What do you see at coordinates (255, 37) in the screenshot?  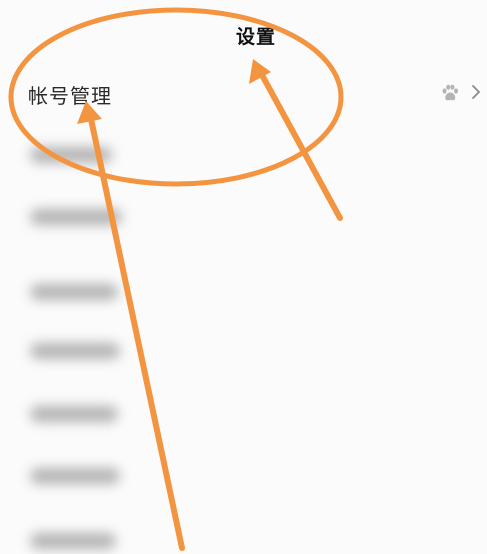 I see `page-title: 设置` at bounding box center [255, 37].